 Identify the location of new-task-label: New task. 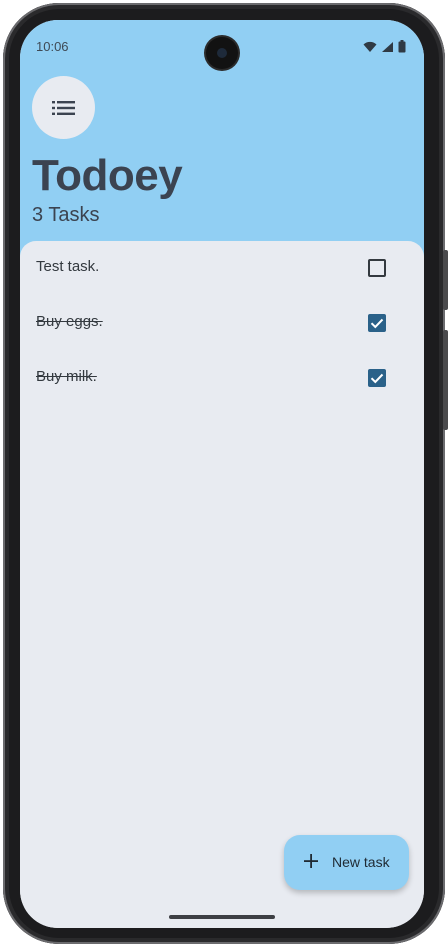
(361, 862).